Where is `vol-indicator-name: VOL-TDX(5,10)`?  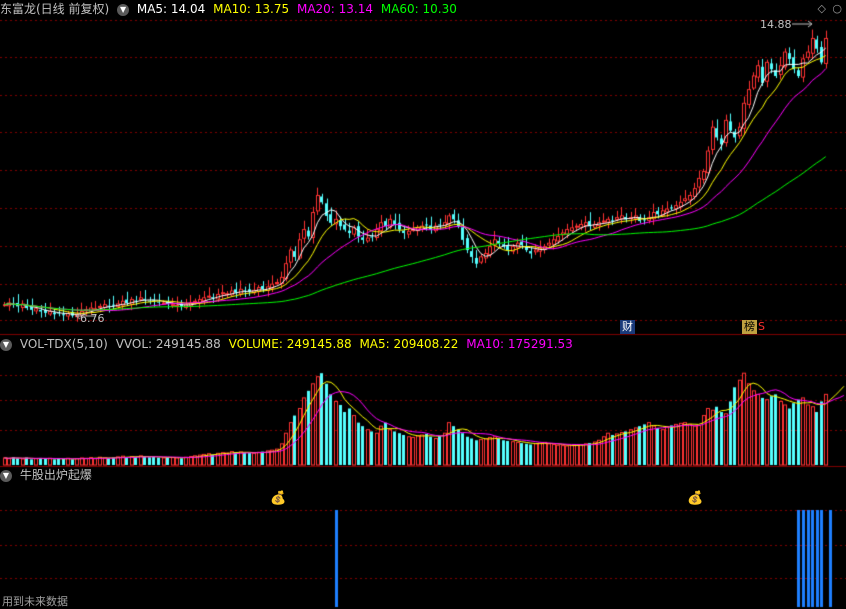
vol-indicator-name: VOL-TDX(5,10) is located at coordinates (63, 344).